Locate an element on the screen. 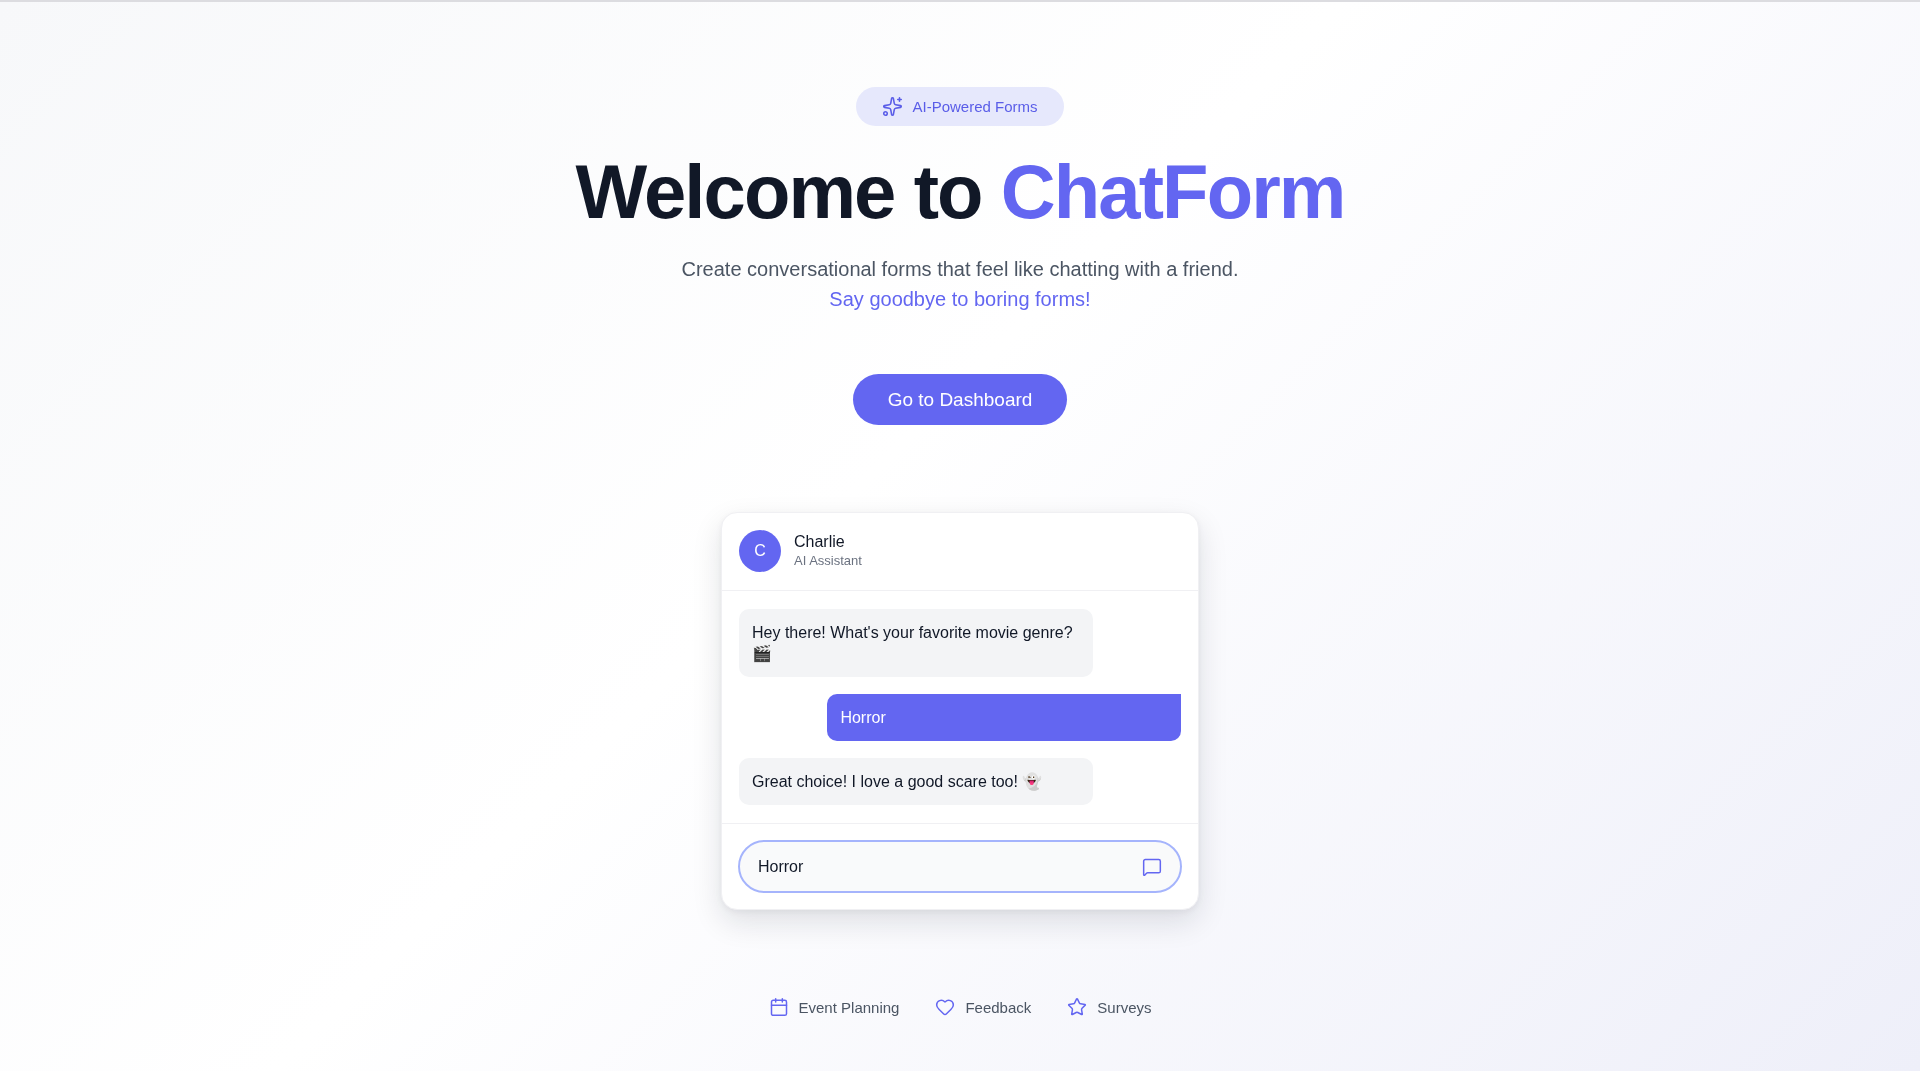 Image resolution: width=1920 pixels, height=1071 pixels. feature-label: Surveys is located at coordinates (1124, 1007).